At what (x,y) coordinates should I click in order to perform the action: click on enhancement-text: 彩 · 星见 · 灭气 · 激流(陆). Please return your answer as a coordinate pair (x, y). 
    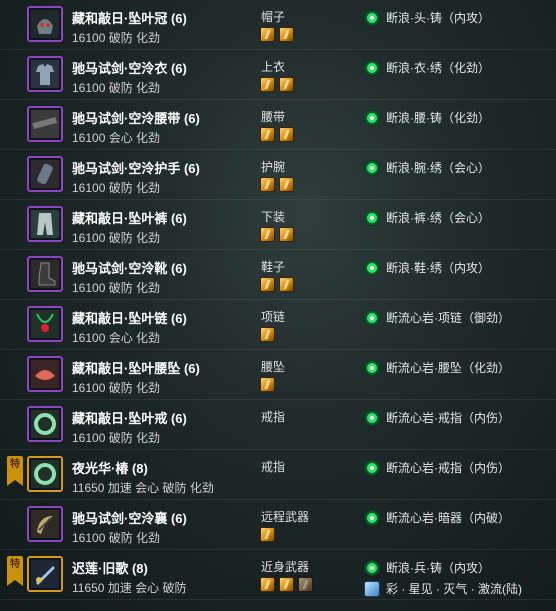
    Looking at the image, I should click on (454, 589).